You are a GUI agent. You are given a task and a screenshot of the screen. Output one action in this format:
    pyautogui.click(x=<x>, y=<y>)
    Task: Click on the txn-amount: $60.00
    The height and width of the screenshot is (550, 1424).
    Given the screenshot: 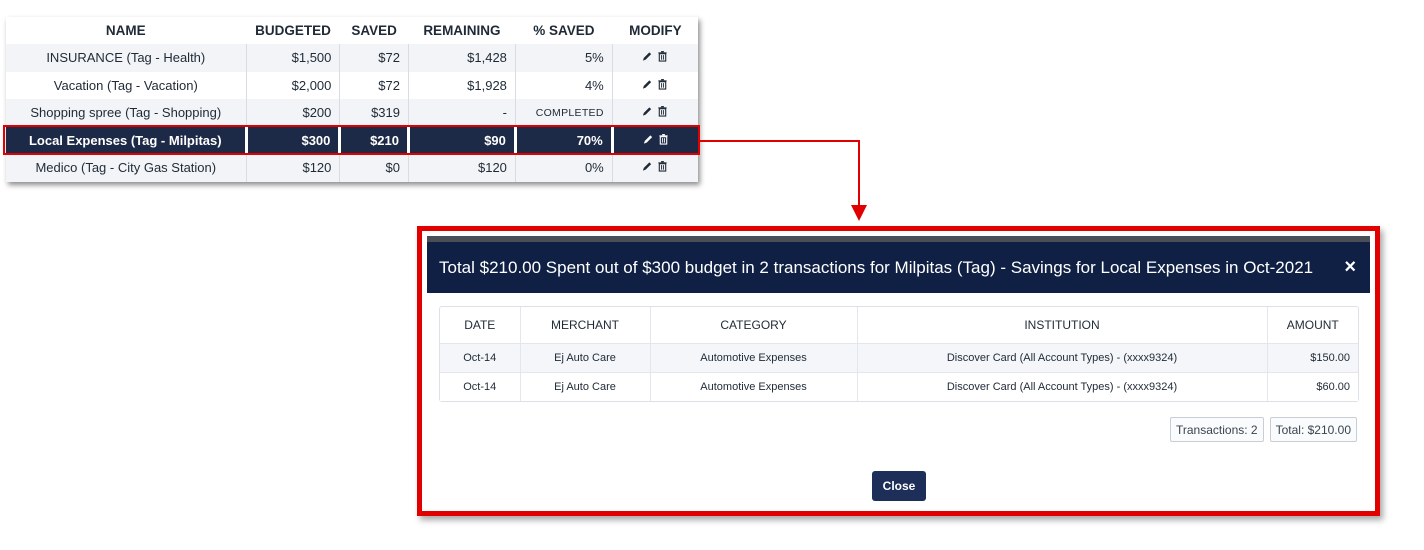 What is the action you would take?
    pyautogui.click(x=1312, y=386)
    